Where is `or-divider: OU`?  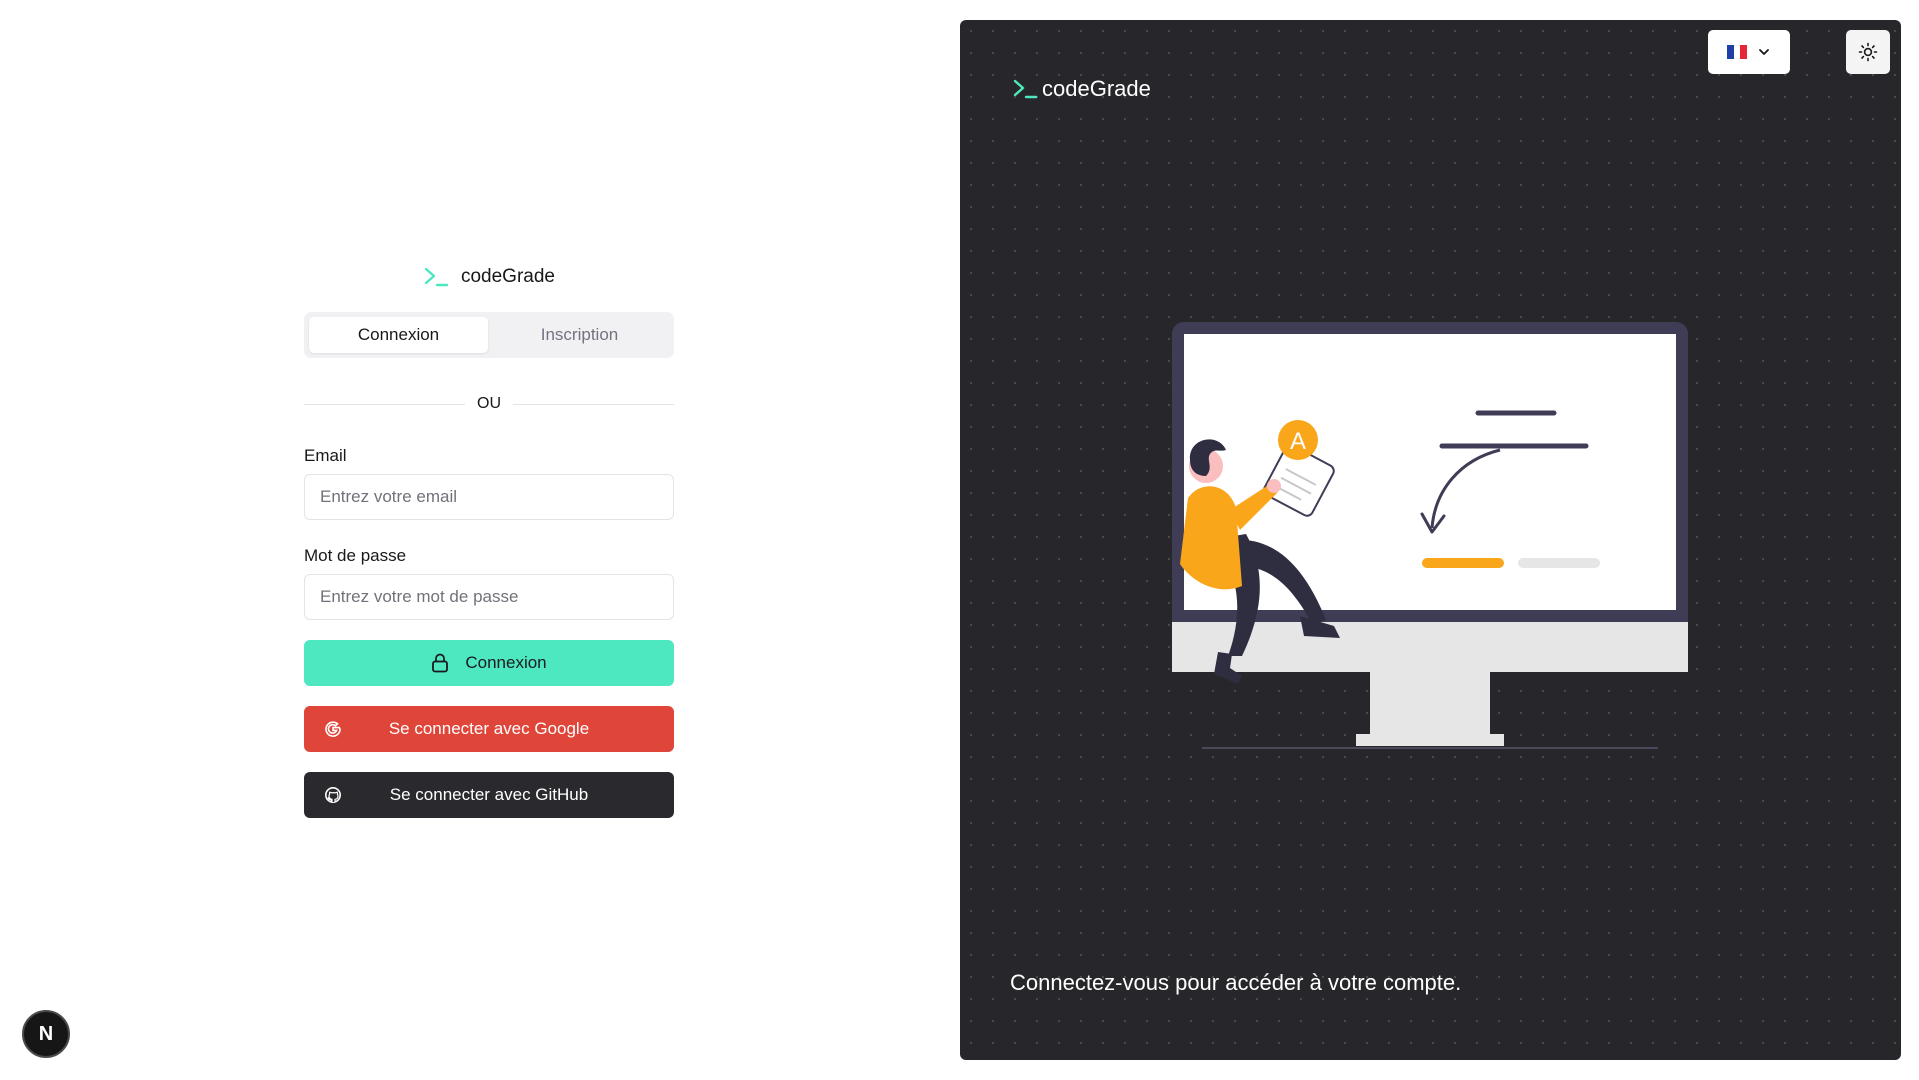 or-divider: OU is located at coordinates (489, 404).